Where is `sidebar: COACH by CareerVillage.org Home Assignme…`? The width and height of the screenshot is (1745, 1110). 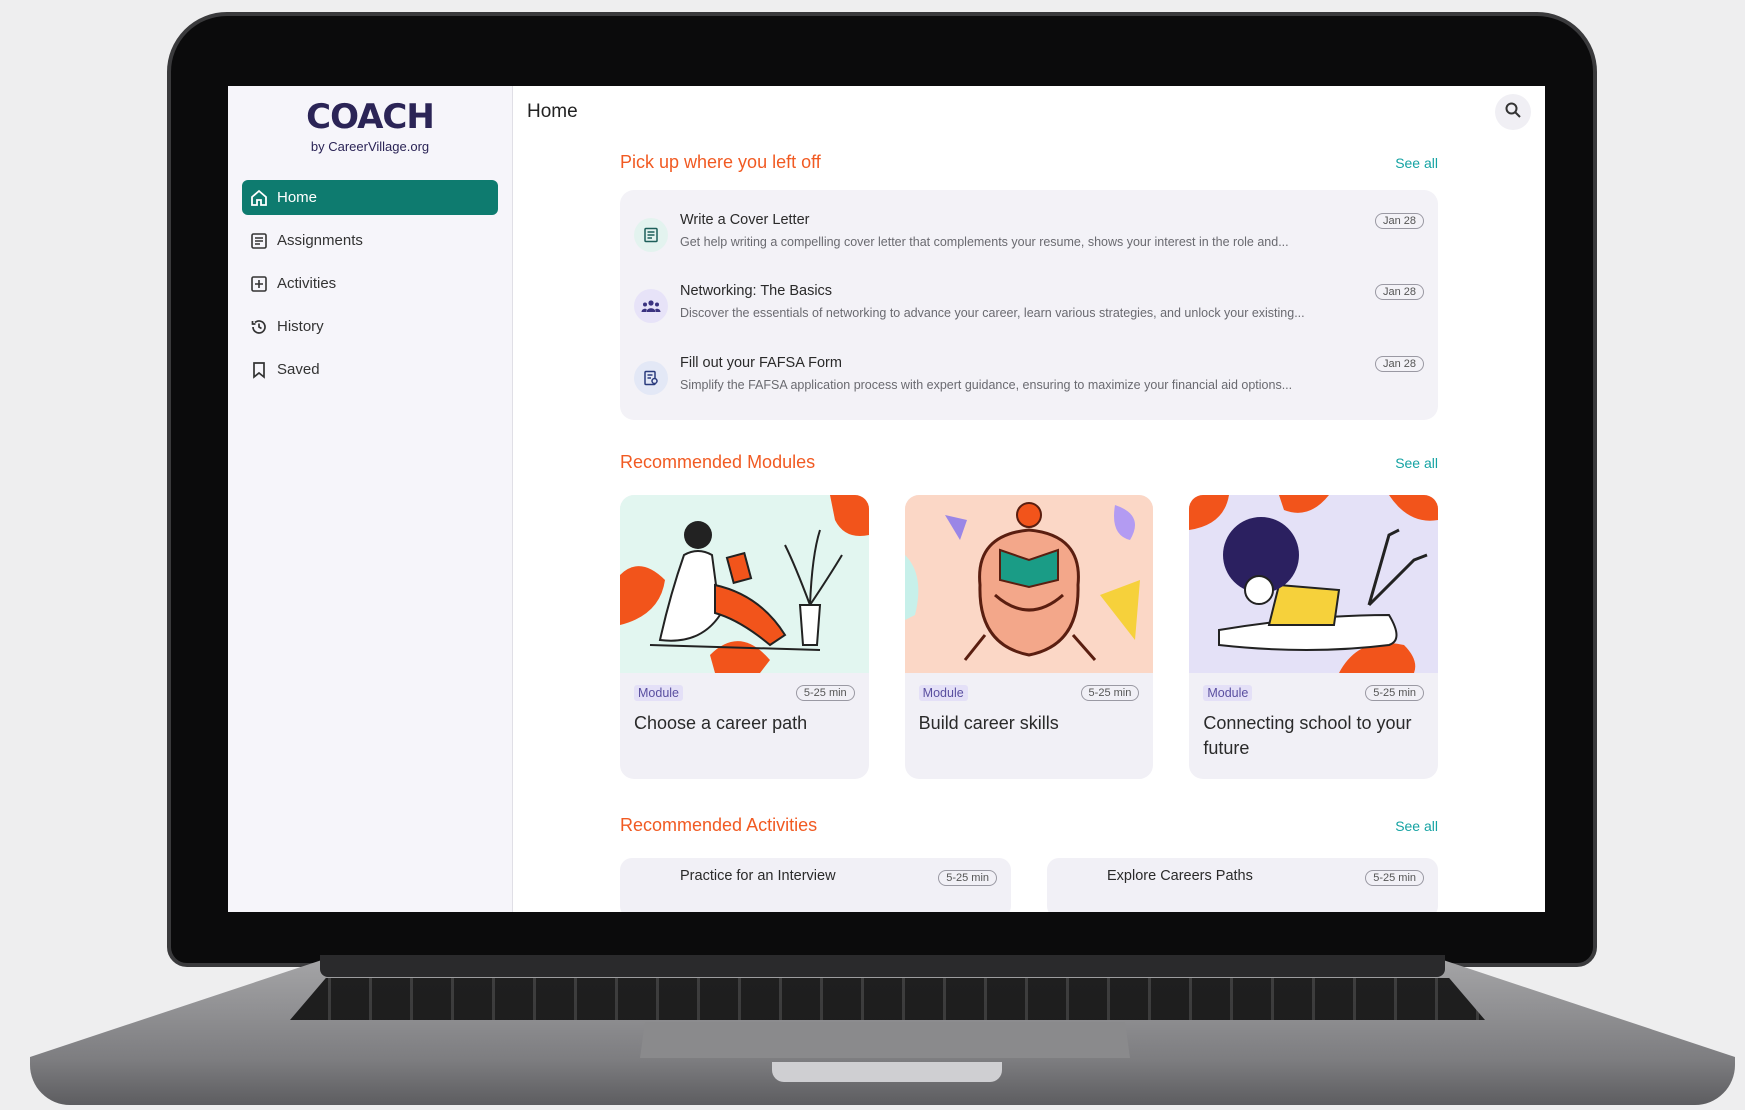
sidebar: COACH by CareerVillage.org Home Assignme… is located at coordinates (370, 499).